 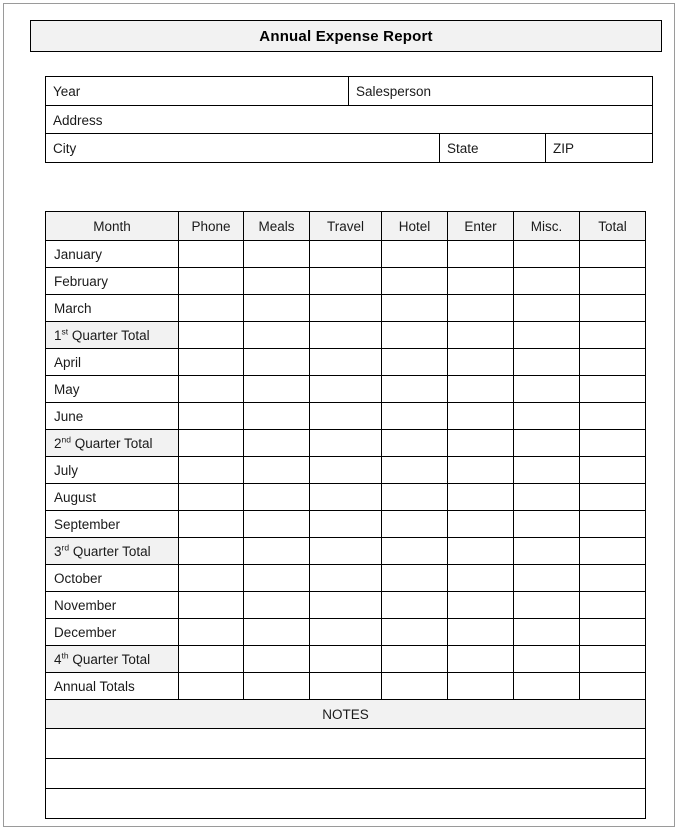 What do you see at coordinates (492, 148) in the screenshot?
I see `state-field: State` at bounding box center [492, 148].